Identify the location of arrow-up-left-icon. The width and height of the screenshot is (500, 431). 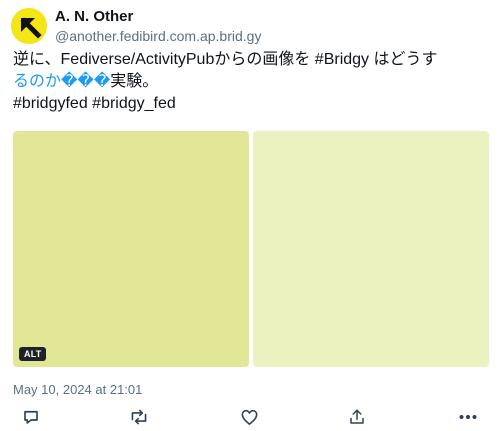
(29, 26).